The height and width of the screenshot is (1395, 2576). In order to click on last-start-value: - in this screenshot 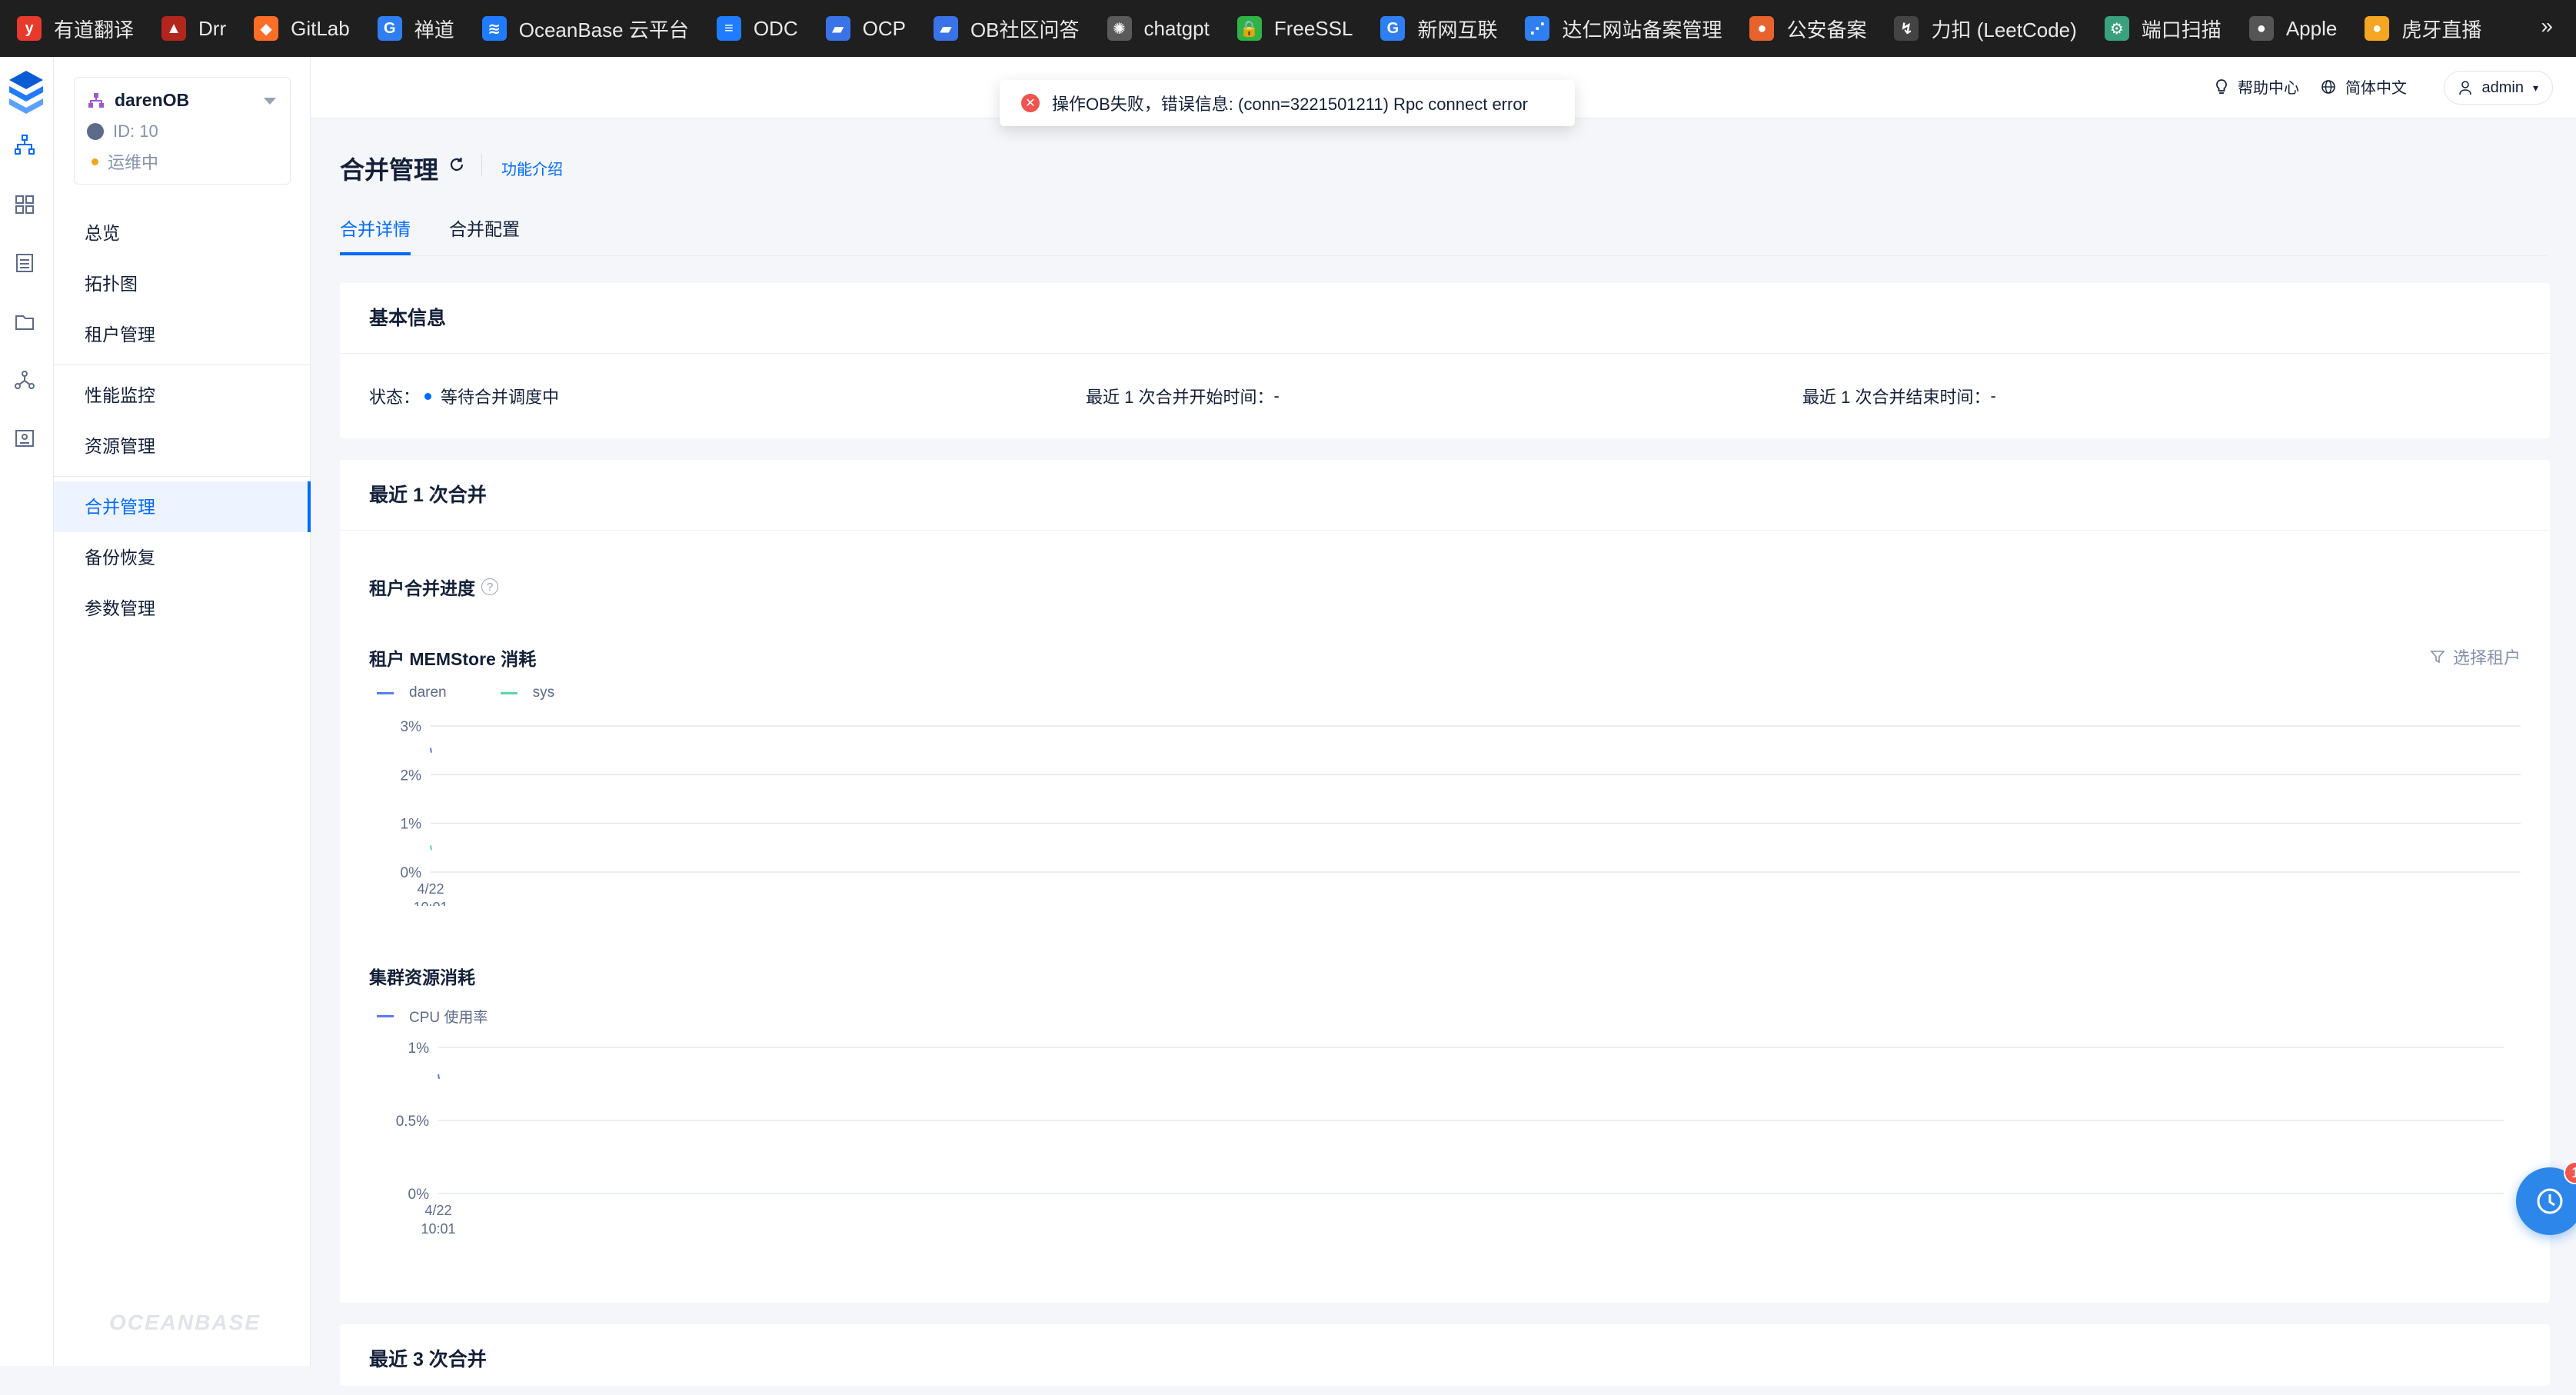, I will do `click(1276, 396)`.